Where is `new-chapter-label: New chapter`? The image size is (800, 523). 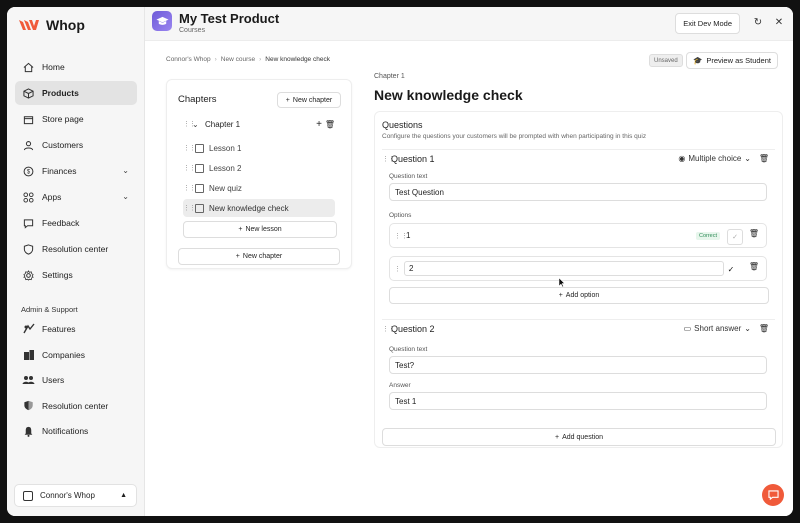 new-chapter-label: New chapter is located at coordinates (262, 256).